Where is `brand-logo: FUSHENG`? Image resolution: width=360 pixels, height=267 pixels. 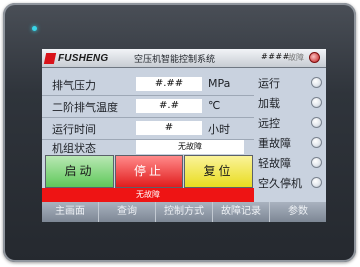
brand-logo: FUSHENG is located at coordinates (76, 58).